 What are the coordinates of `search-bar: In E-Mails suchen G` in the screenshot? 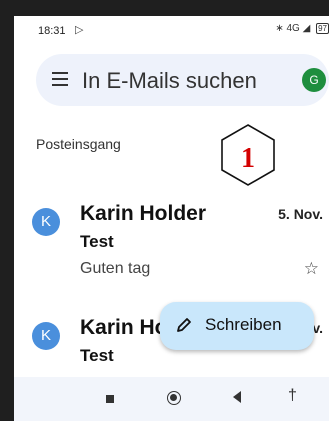 It's located at (182, 80).